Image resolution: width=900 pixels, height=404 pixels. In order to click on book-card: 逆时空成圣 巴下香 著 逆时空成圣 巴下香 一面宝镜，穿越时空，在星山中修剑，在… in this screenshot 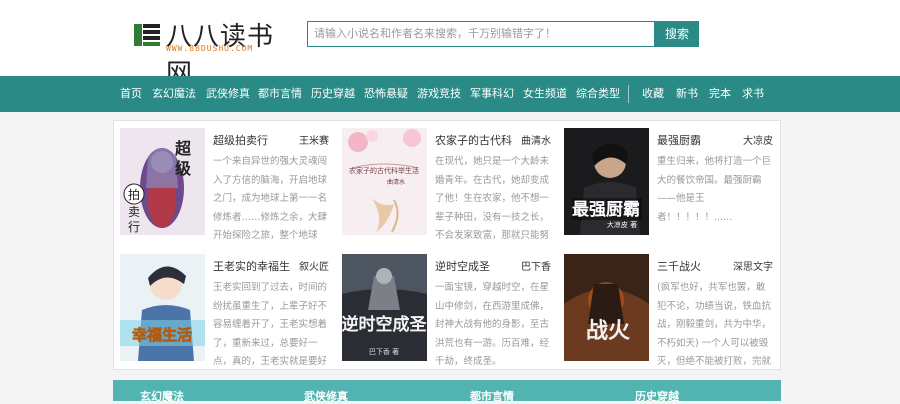, I will do `click(448, 308)`.